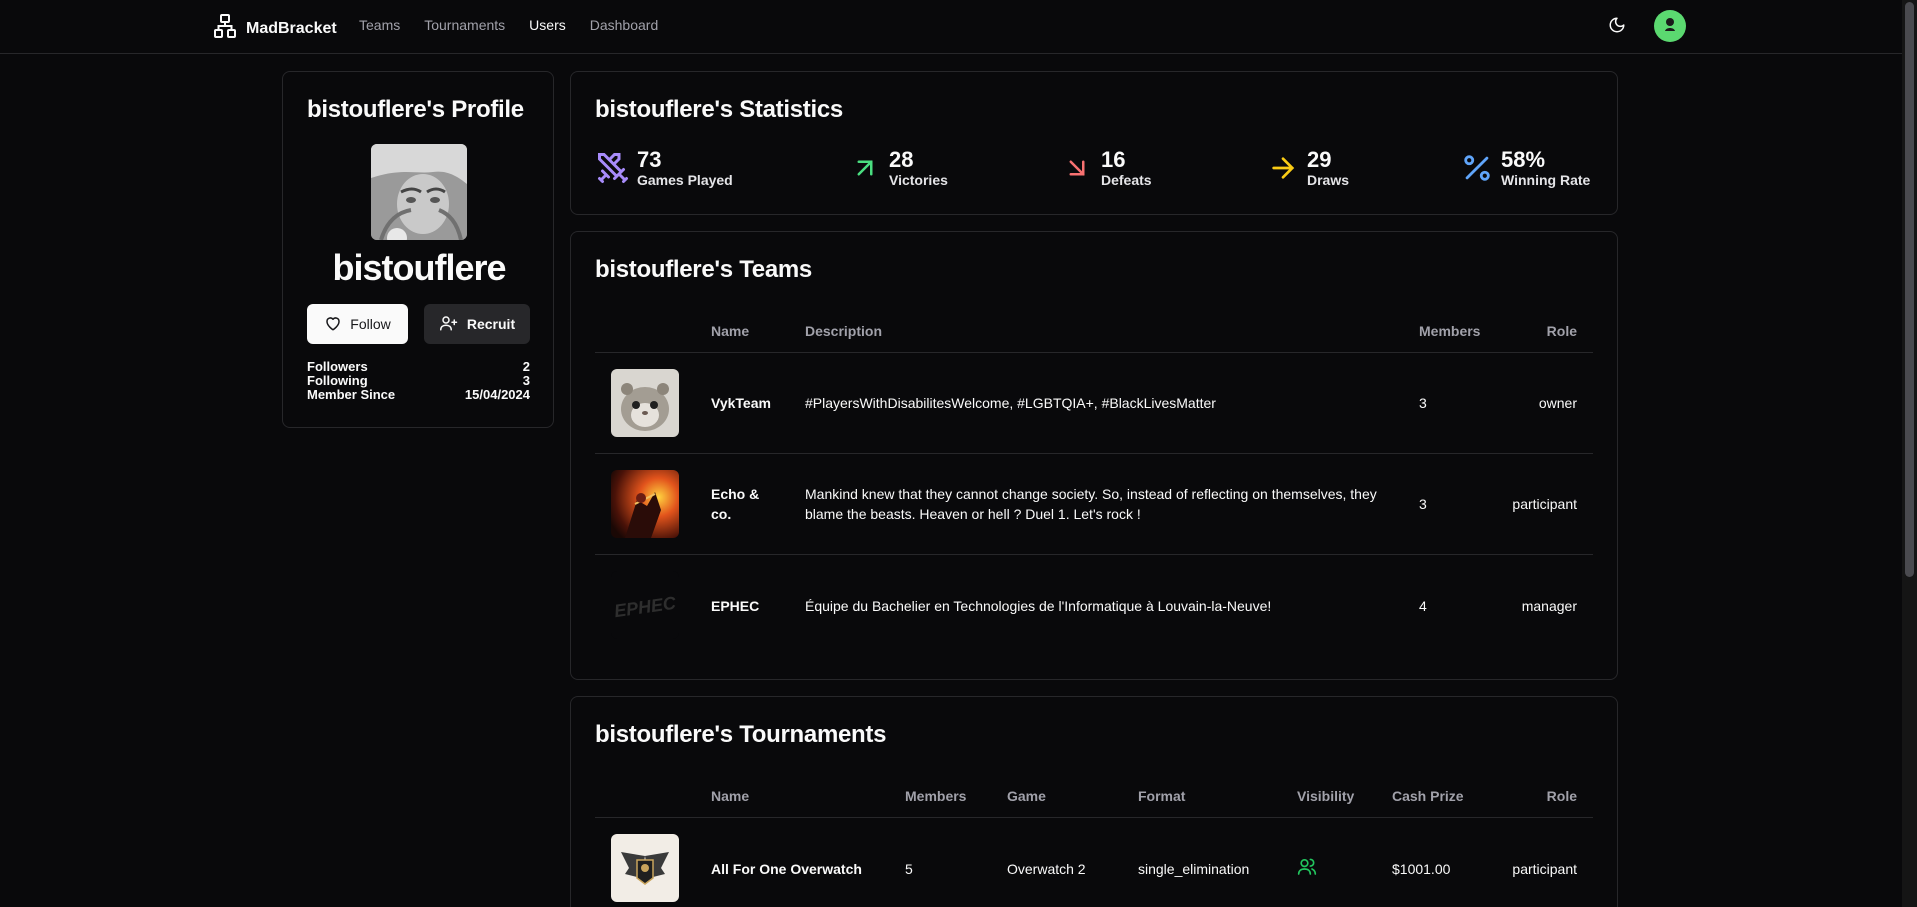 The image size is (1917, 907). I want to click on page-scrollbar, so click(1909, 453).